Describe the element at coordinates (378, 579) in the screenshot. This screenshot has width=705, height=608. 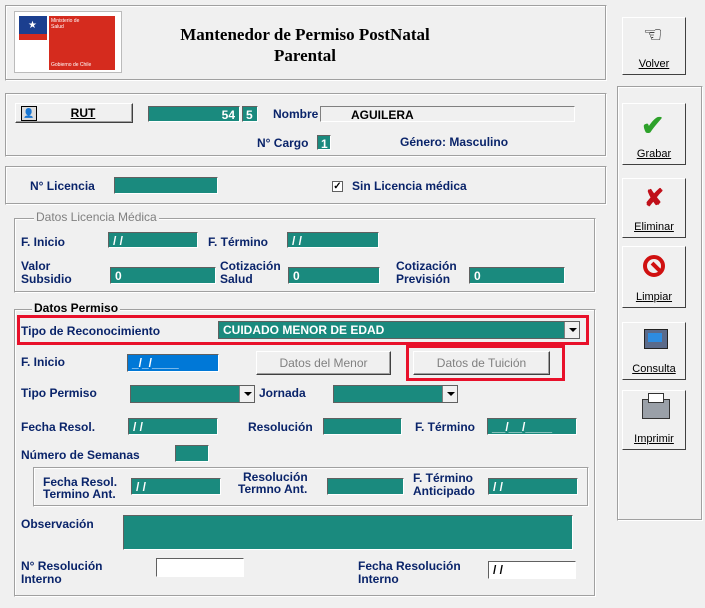
I see `fecha-resol-interno-label-2: Interno` at that location.